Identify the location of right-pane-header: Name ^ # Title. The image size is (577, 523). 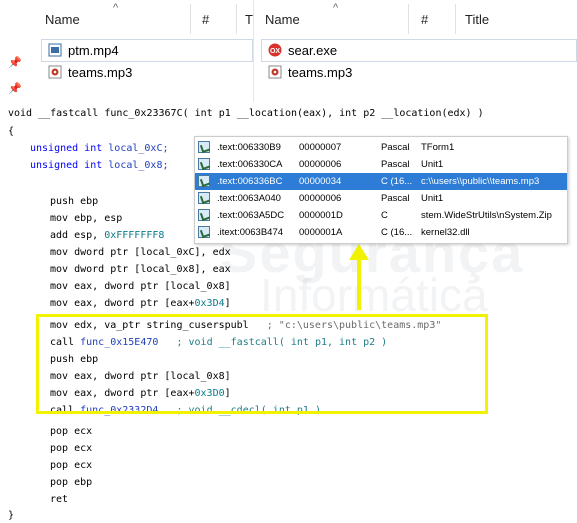
(416, 18).